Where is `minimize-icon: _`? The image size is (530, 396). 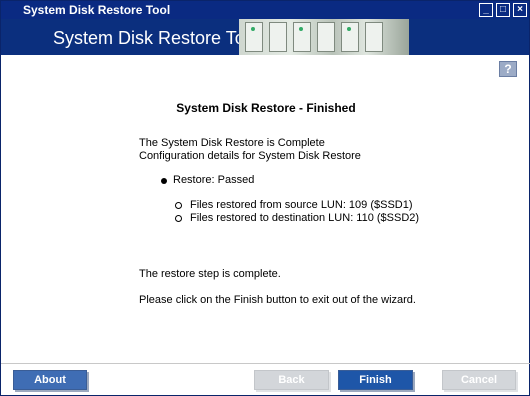
minimize-icon: _ is located at coordinates (486, 9).